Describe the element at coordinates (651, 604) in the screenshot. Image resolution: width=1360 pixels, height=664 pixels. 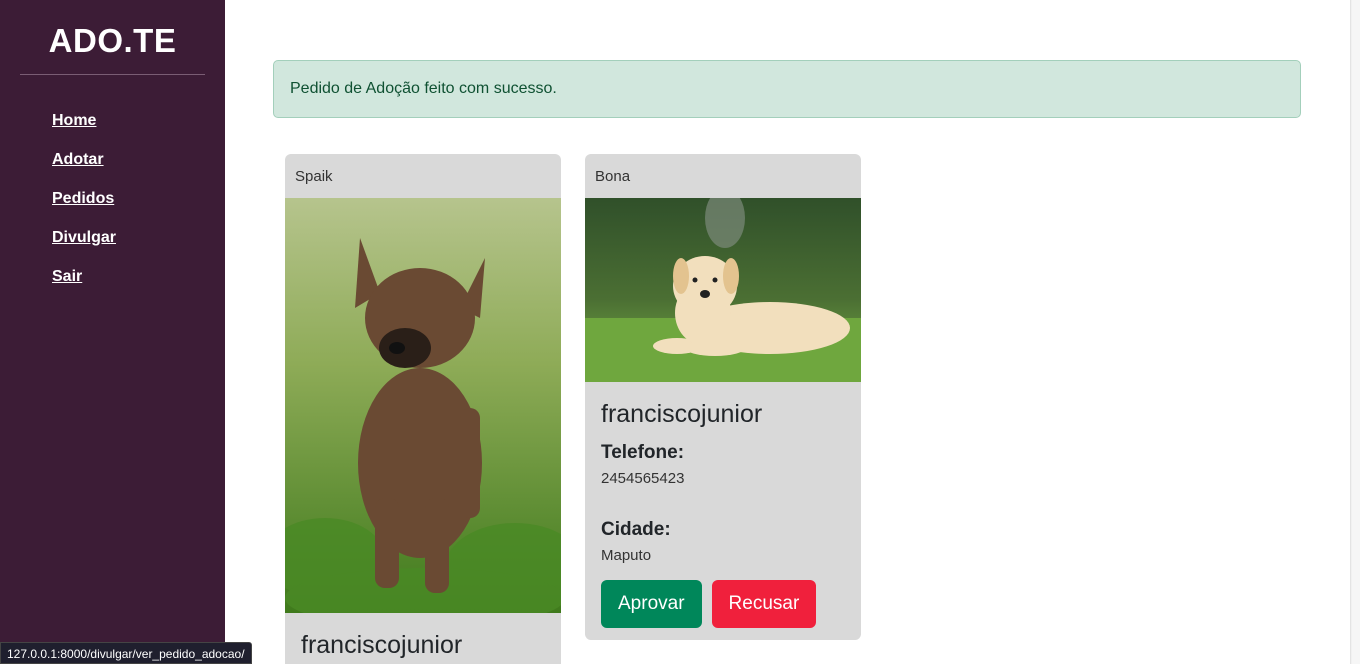
I see `approve-button: Aprovar` at that location.